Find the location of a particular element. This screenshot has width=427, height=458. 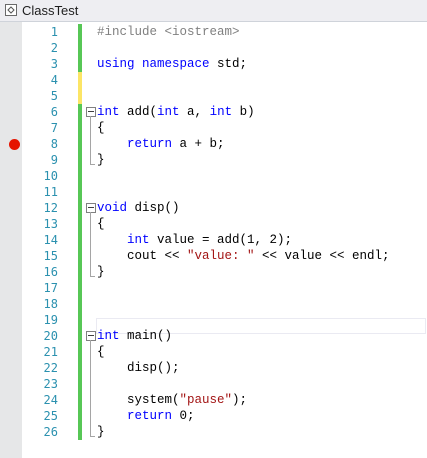

code-line-16: 16} is located at coordinates (213, 272).